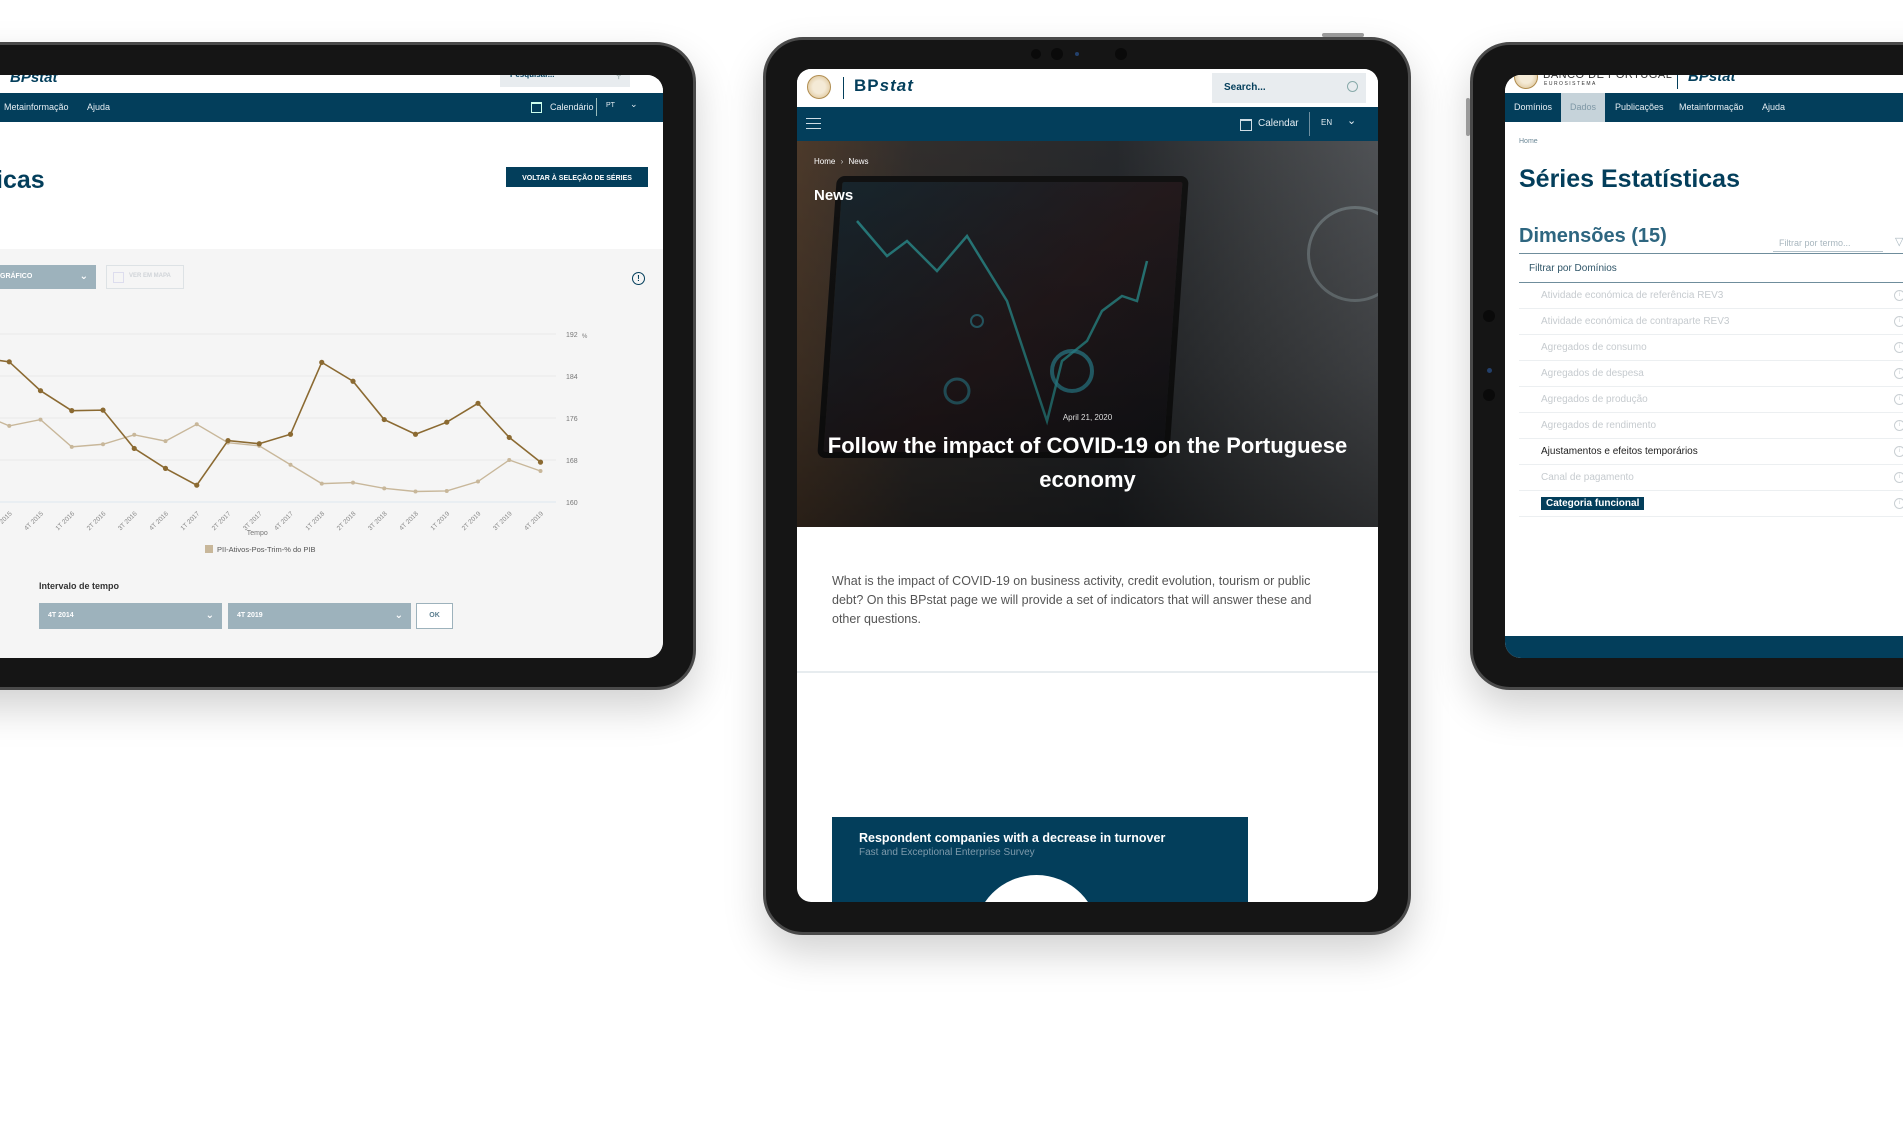  Describe the element at coordinates (585, 337) in the screenshot. I see `y-axis-unit: %` at that location.